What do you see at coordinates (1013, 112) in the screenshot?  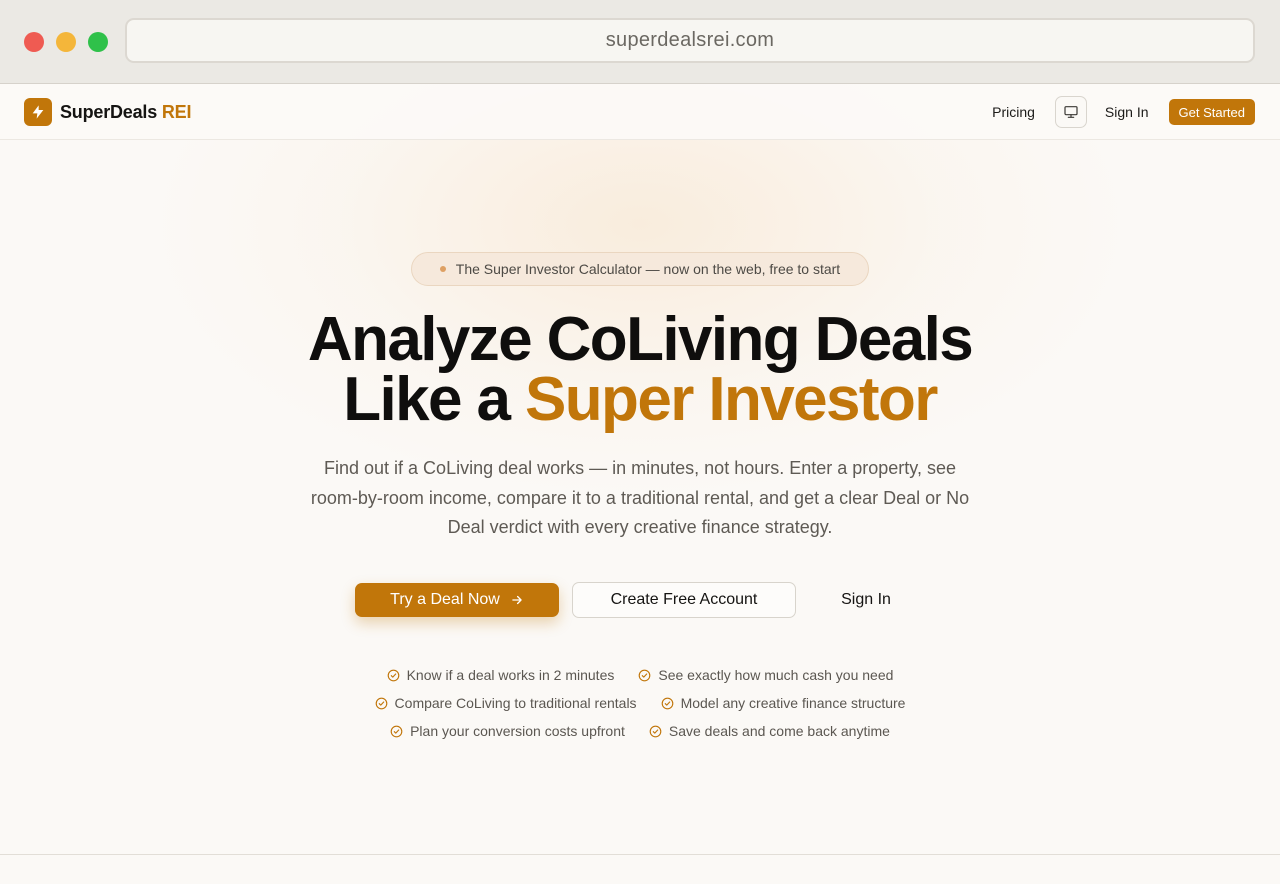 I see `nav-pricing-link: Pricing` at bounding box center [1013, 112].